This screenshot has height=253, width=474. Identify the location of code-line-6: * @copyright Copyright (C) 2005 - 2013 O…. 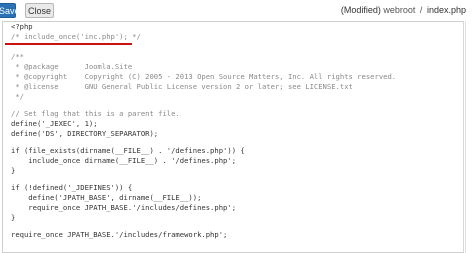
(204, 76).